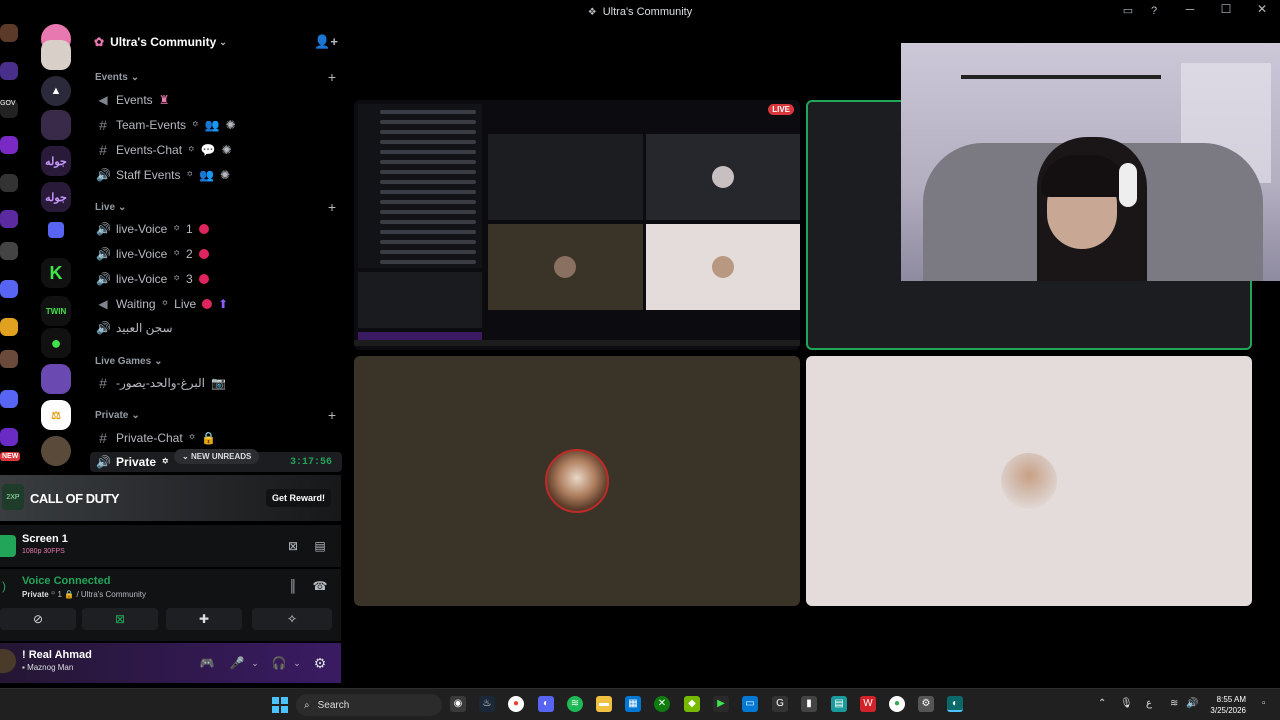  What do you see at coordinates (1102, 703) in the screenshot?
I see `chevron-up-icon: ⌃` at bounding box center [1102, 703].